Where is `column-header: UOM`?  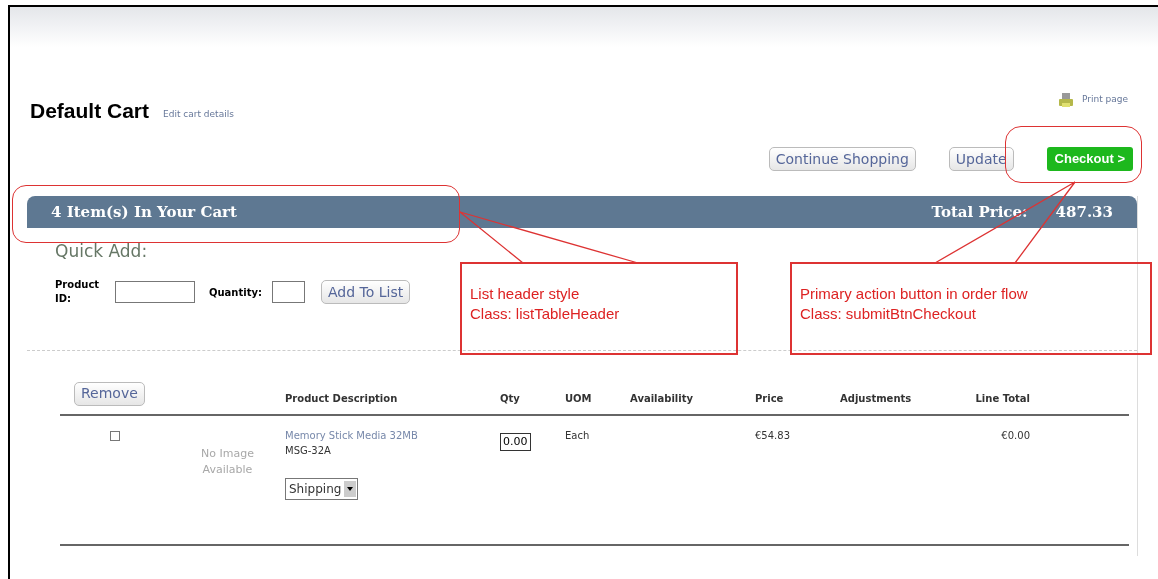 column-header: UOM is located at coordinates (579, 398).